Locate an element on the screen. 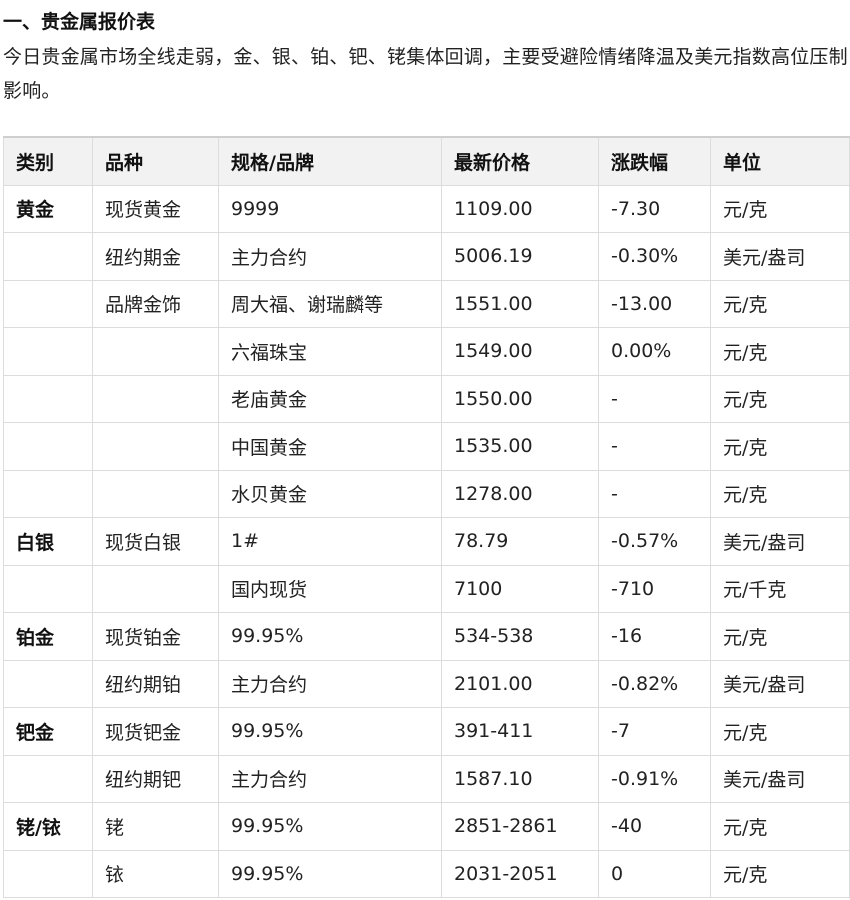 This screenshot has height=900, width=850. price-cell: 391-411 is located at coordinates (520, 731).